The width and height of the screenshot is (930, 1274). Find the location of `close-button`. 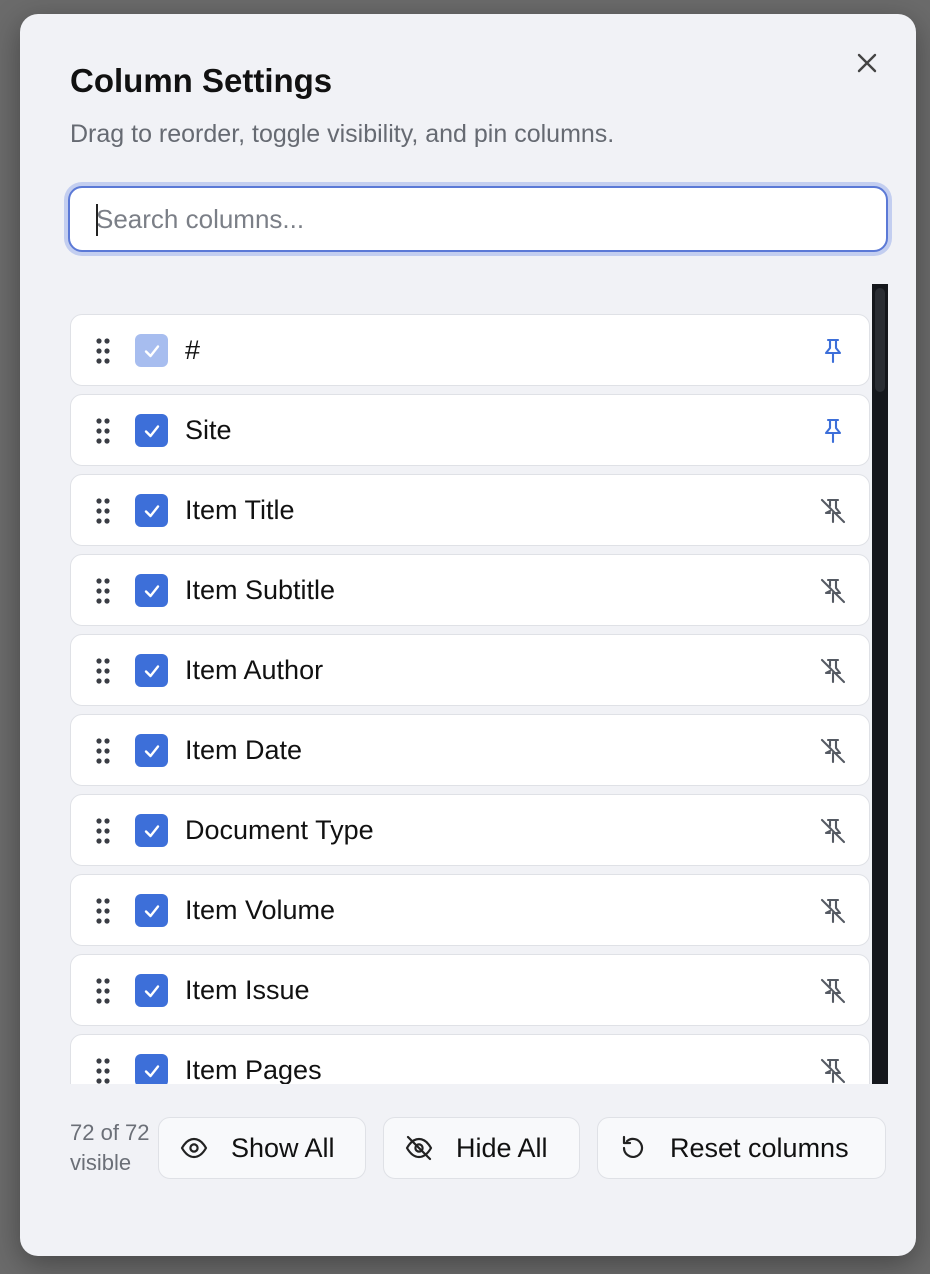

close-button is located at coordinates (867, 63).